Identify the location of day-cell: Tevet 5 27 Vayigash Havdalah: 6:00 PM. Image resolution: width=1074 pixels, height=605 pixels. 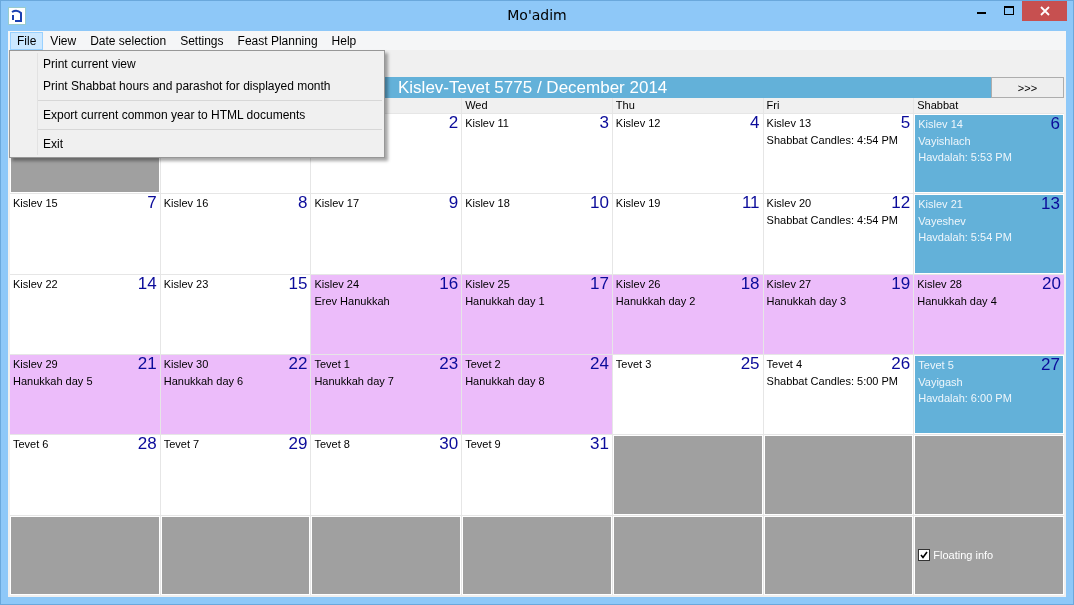
(989, 395).